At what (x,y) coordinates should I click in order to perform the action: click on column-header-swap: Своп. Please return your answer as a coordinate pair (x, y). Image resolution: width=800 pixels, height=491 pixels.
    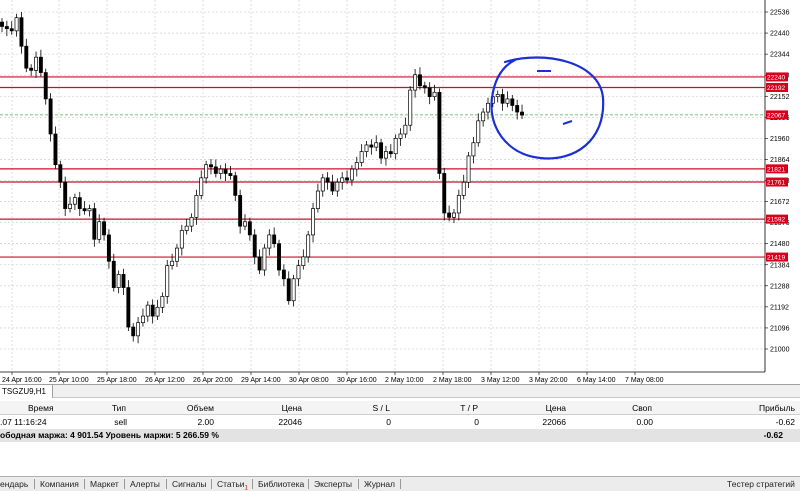
    Looking at the image, I should click on (626, 408).